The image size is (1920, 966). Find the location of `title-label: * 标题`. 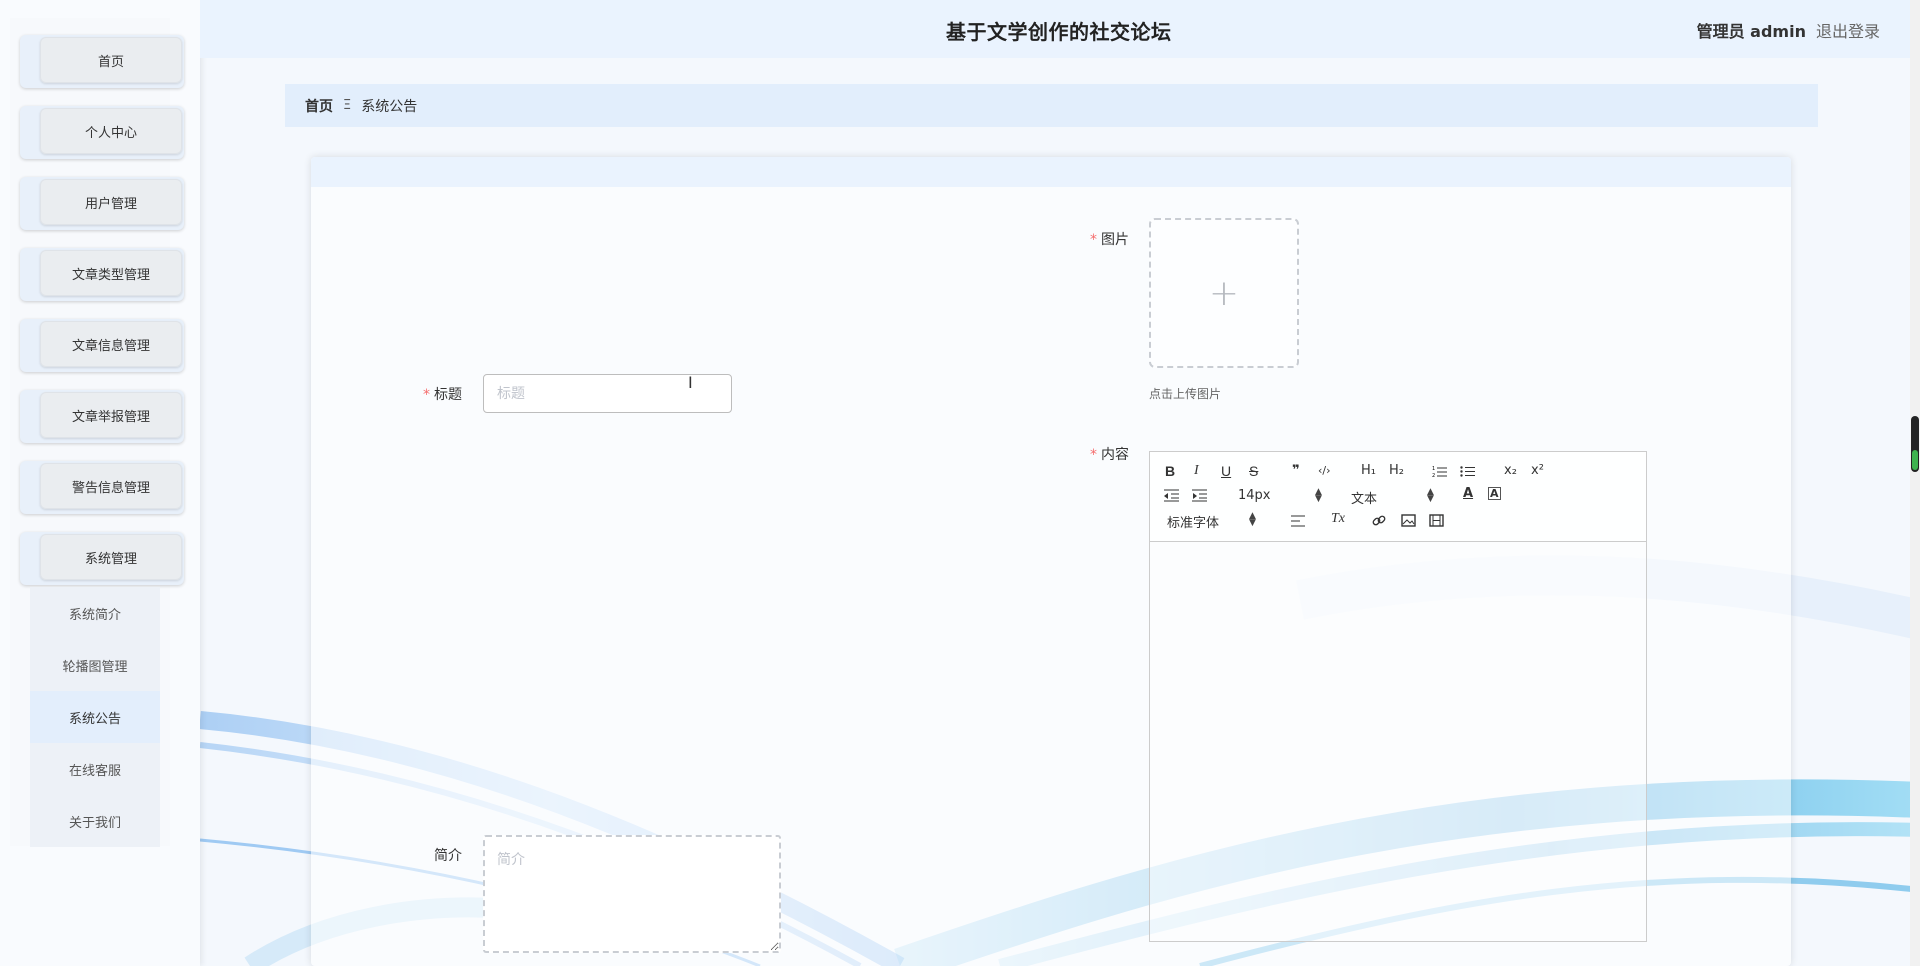

title-label: * 标题 is located at coordinates (442, 395).